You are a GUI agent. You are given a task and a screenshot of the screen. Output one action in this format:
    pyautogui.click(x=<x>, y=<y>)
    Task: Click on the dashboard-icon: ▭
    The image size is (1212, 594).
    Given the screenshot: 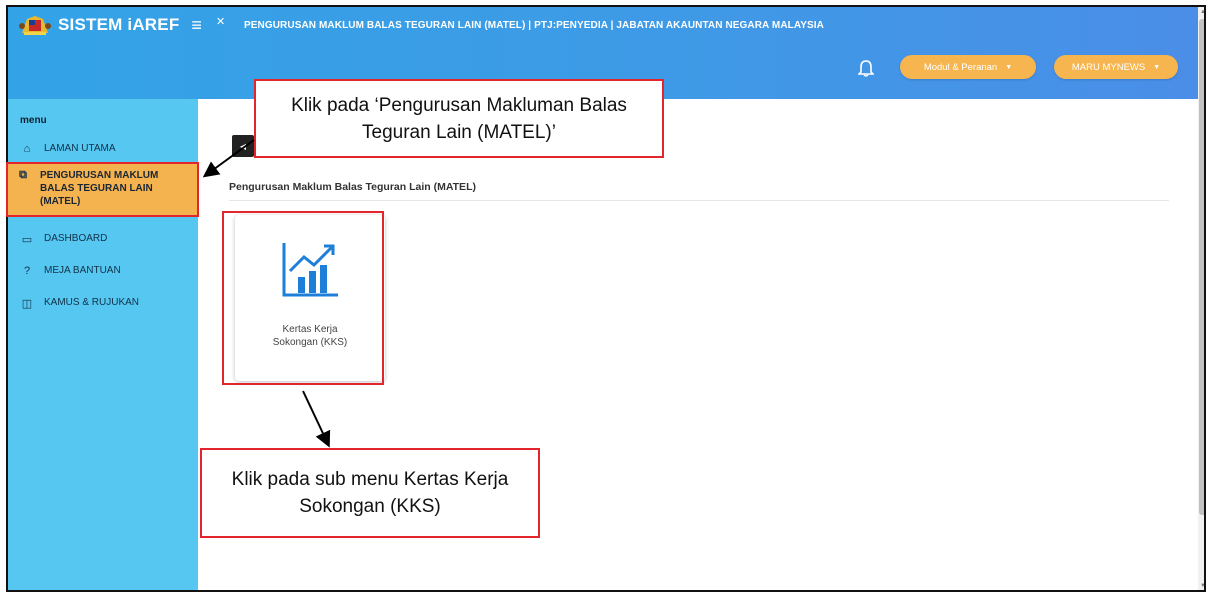 What is the action you would take?
    pyautogui.click(x=27, y=240)
    